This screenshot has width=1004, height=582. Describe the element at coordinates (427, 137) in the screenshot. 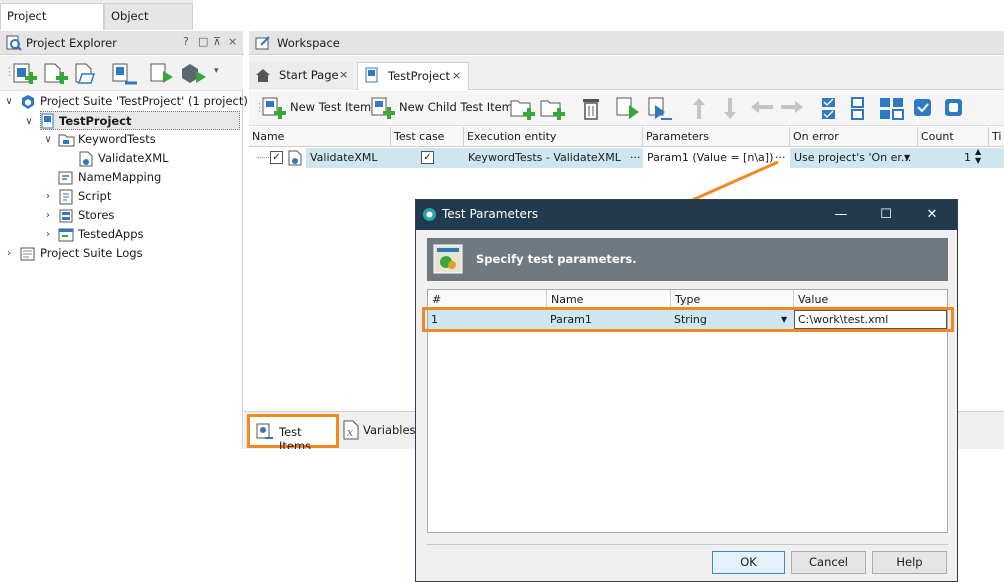

I see `column-test-case: Test case` at that location.